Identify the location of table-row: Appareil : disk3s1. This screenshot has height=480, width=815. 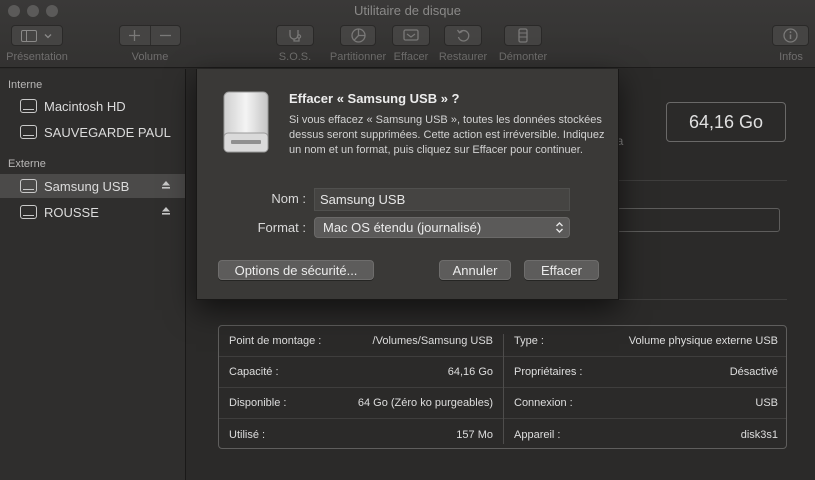
(645, 433).